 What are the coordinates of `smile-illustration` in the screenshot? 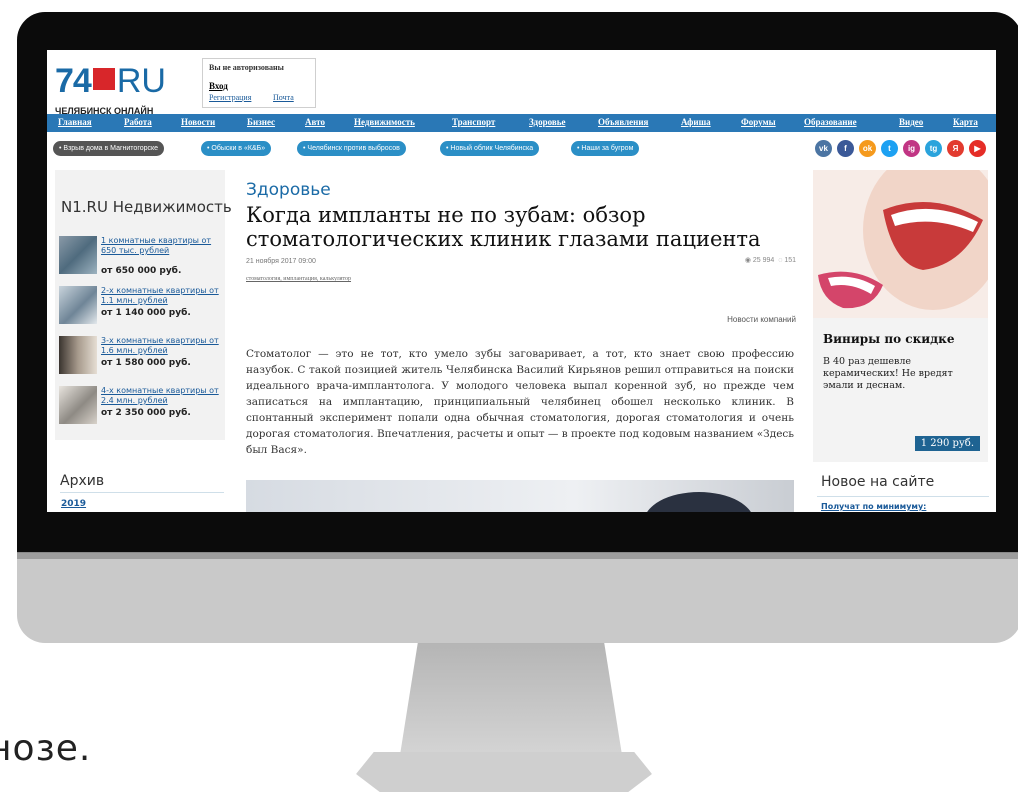 It's located at (903, 240).